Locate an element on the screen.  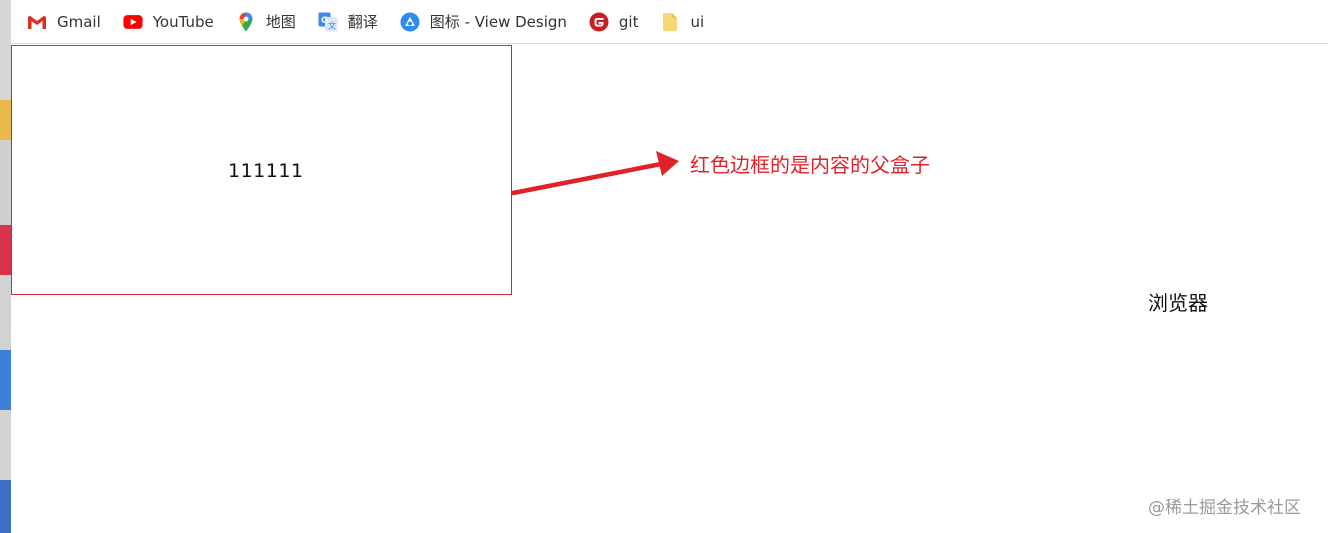
bookmark-ui-folder: ui is located at coordinates (682, 22).